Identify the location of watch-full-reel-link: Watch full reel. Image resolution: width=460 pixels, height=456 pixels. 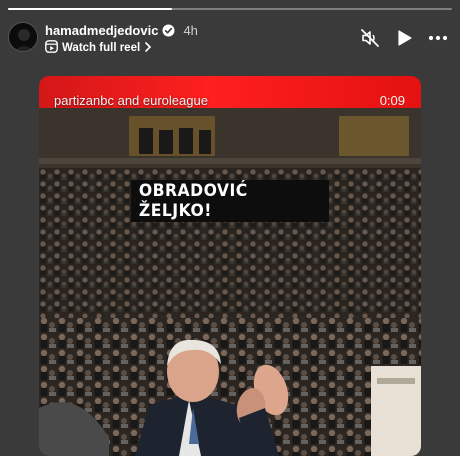
(98, 48).